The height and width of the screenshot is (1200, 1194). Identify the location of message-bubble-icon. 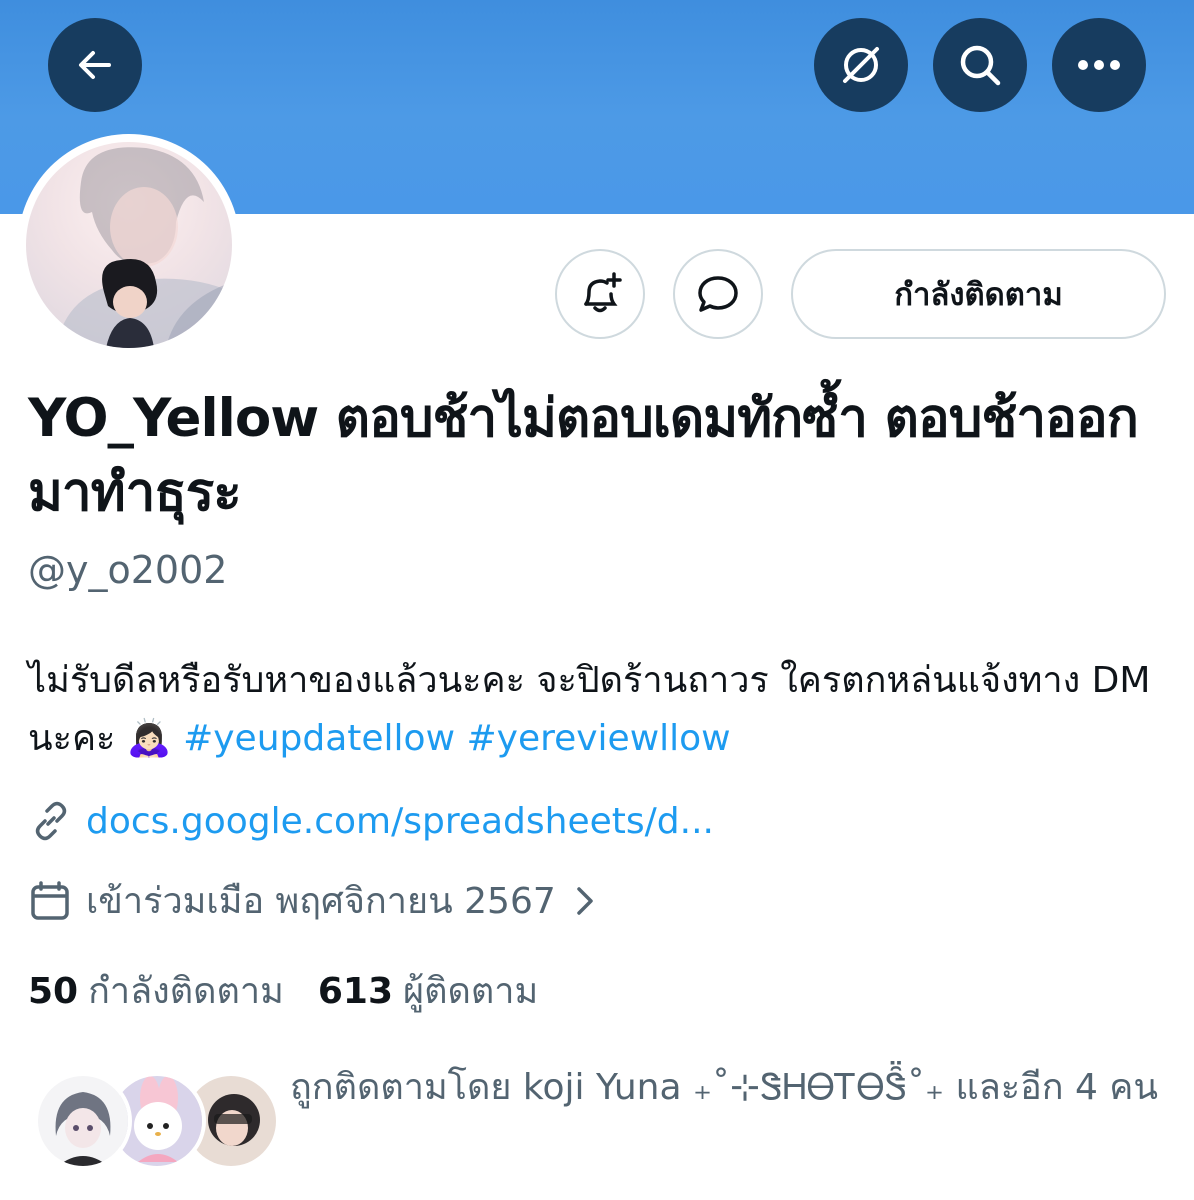
(718, 294).